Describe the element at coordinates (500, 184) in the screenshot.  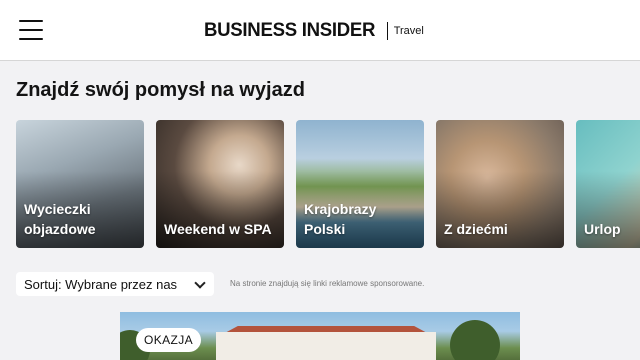
I see `category-card-dzieci: Z dziećmi` at that location.